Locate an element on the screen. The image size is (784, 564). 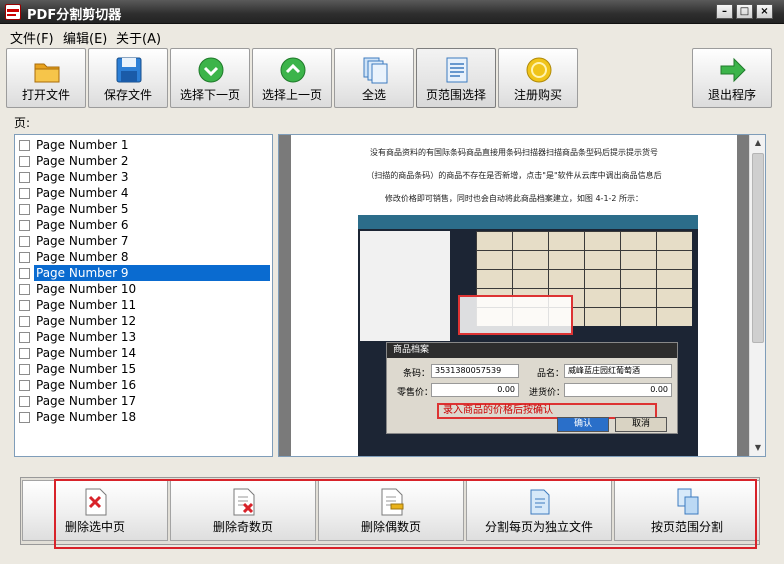
next-page-button: 选择下一页 is located at coordinates (210, 78).